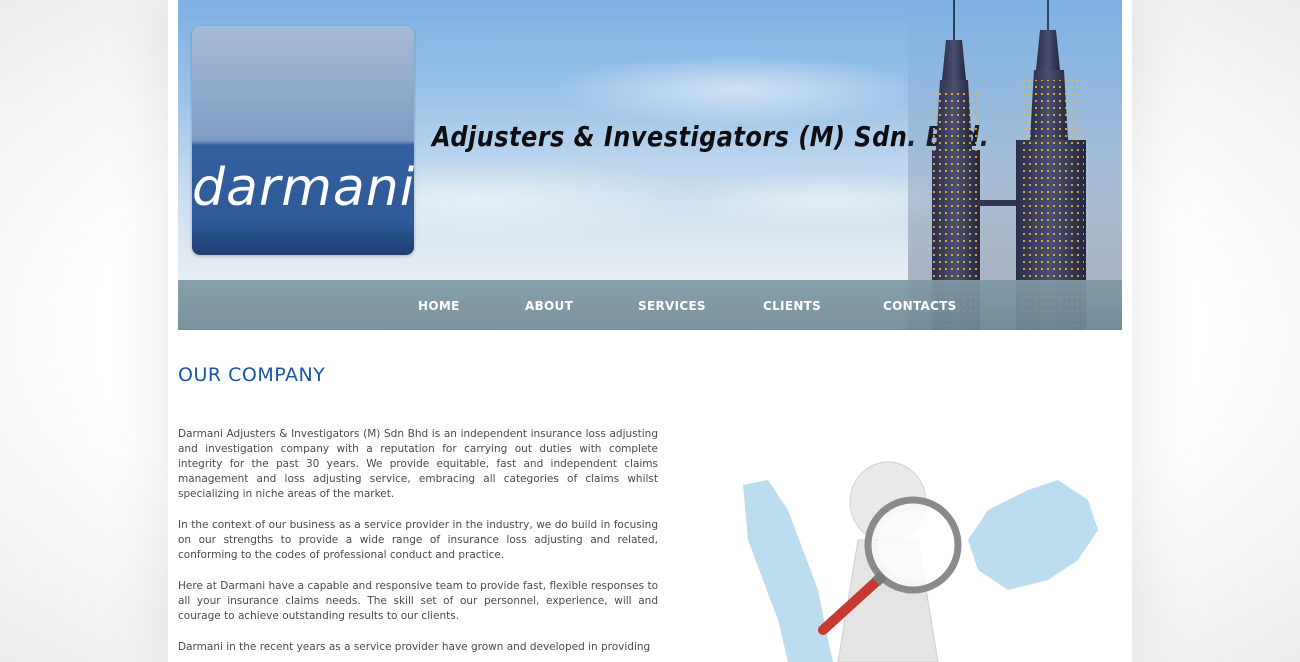 This screenshot has width=1300, height=662. I want to click on page-heading: OUR COMPANY, so click(252, 375).